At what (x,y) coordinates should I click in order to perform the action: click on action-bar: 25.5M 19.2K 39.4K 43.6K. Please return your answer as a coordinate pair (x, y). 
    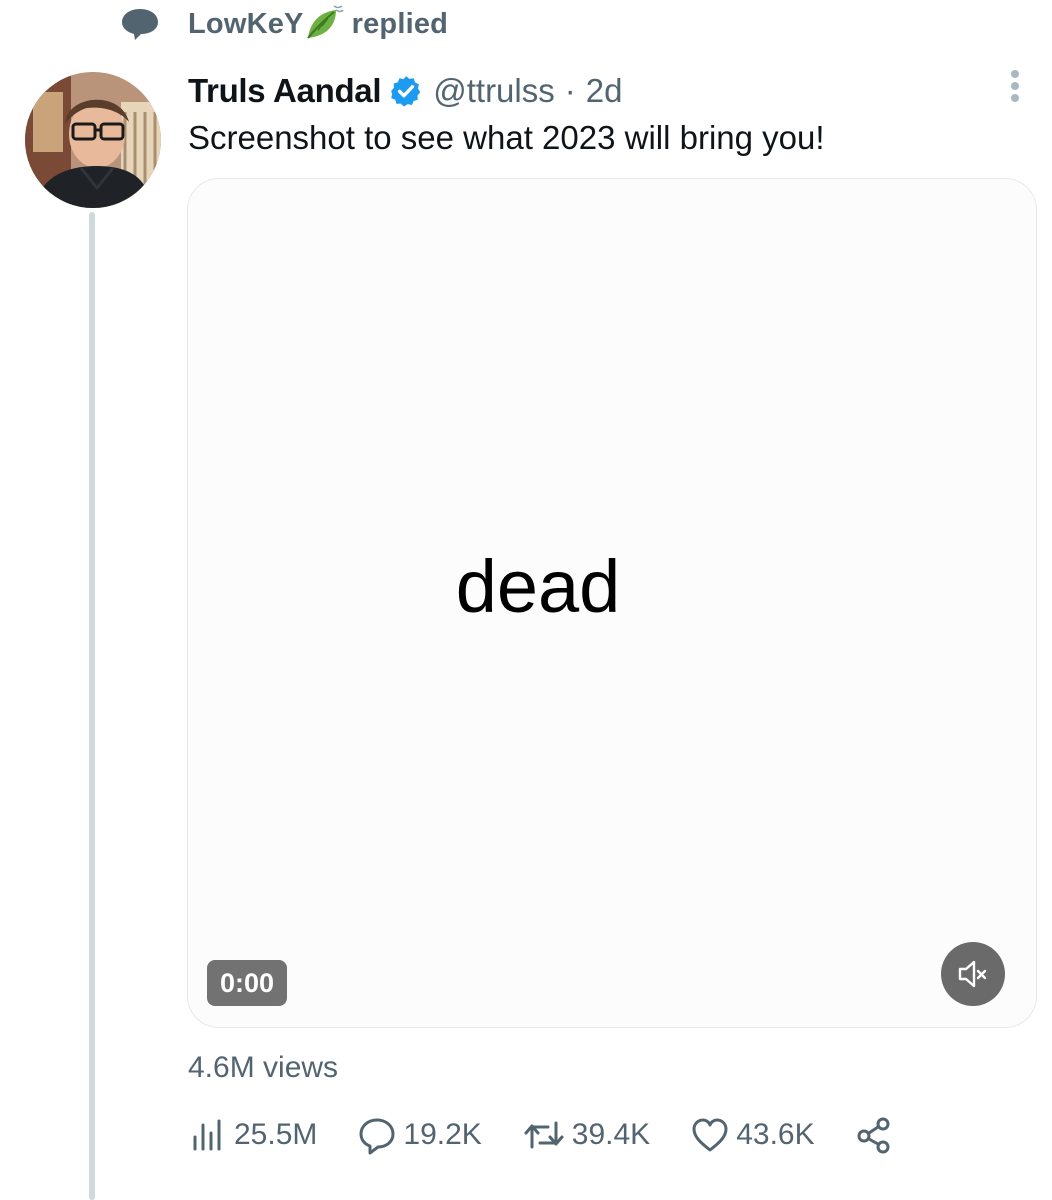
    Looking at the image, I should click on (544, 1135).